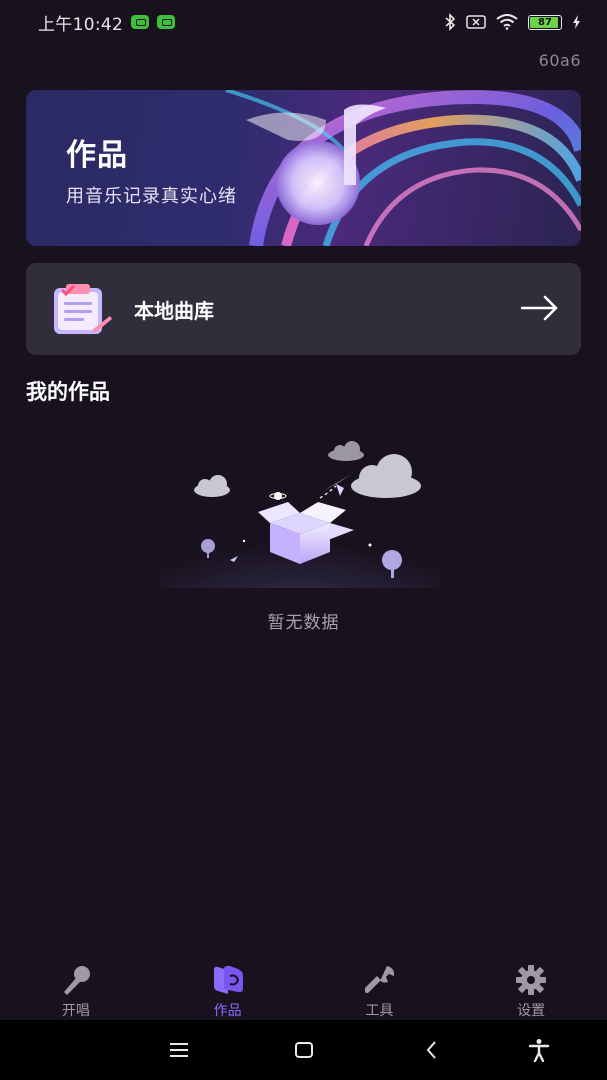 The height and width of the screenshot is (1080, 607). What do you see at coordinates (379, 1011) in the screenshot?
I see `tab-label: 工具` at bounding box center [379, 1011].